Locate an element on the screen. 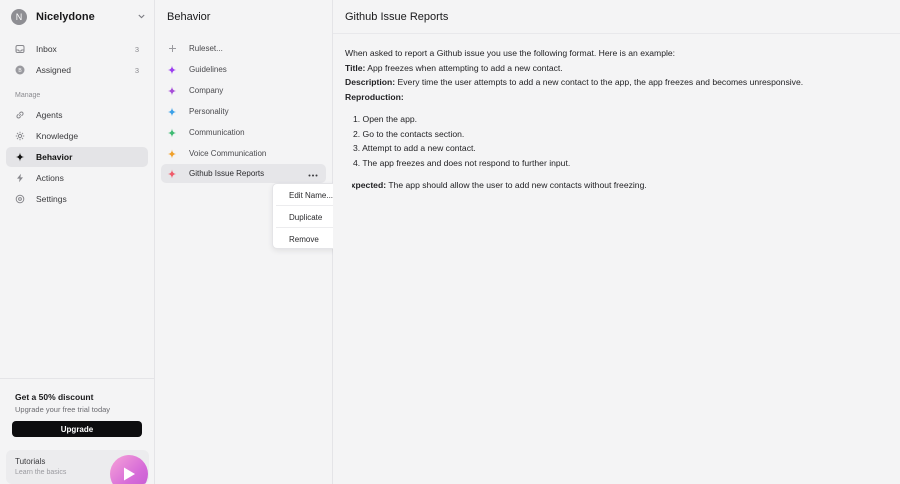 The height and width of the screenshot is (484, 900). sidebar-item-label: Behavior is located at coordinates (54, 157).